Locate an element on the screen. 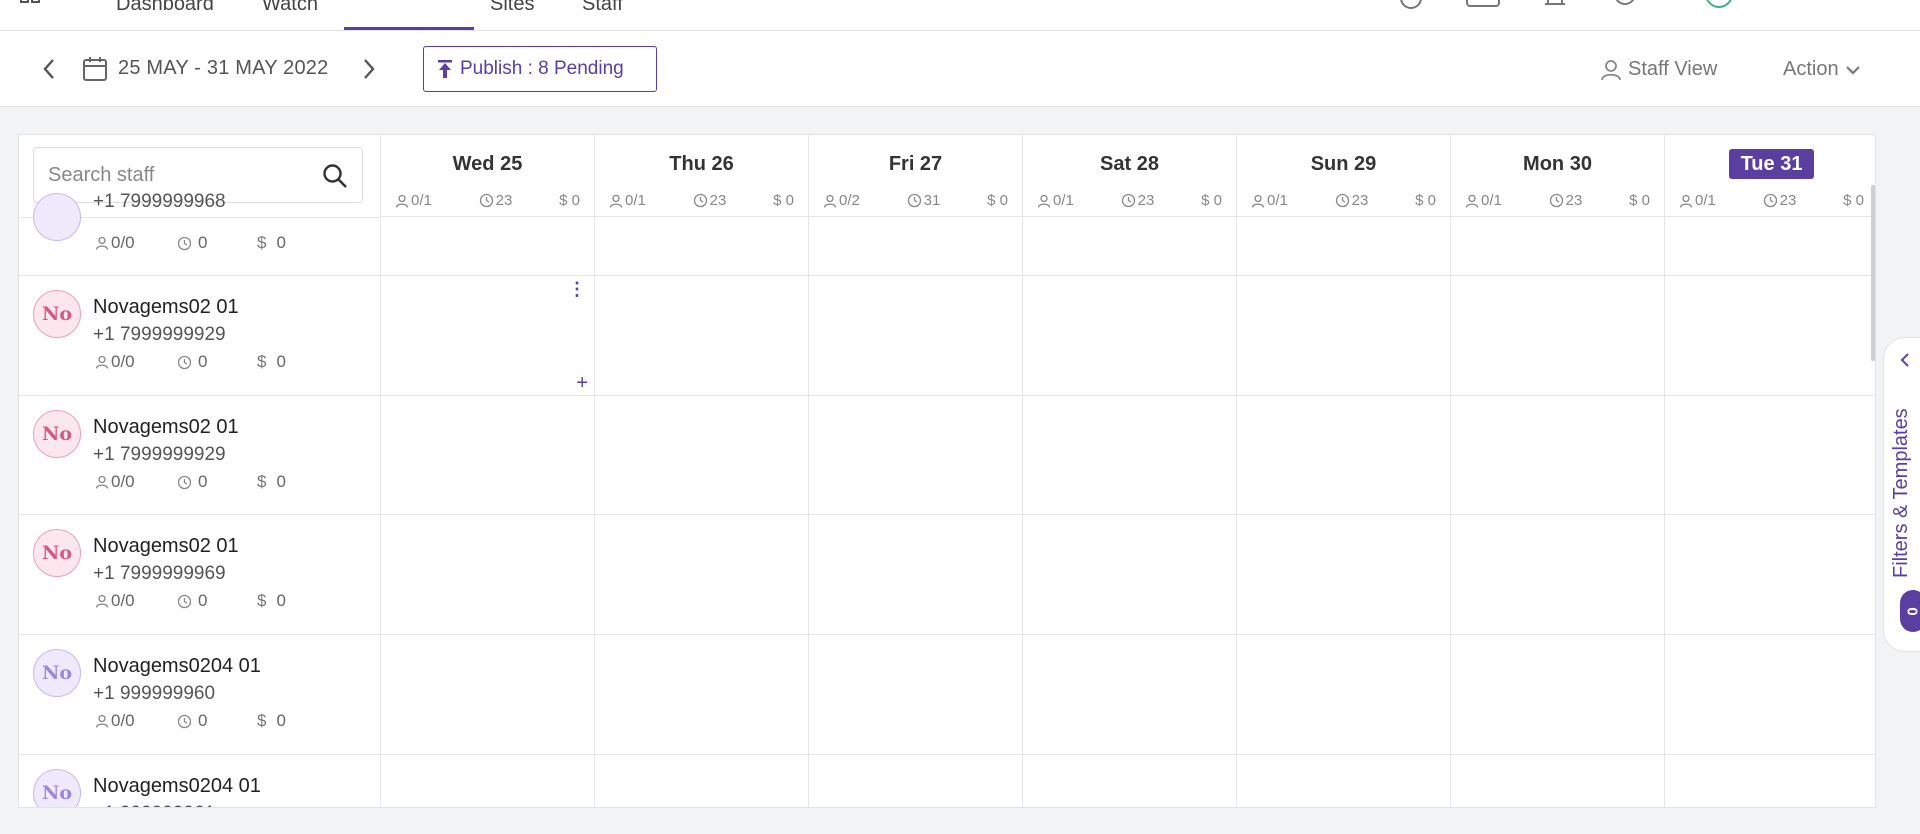 This screenshot has height=834, width=1920. date-range-label: 25 MAY - 31 MAY 2022 is located at coordinates (223, 68).